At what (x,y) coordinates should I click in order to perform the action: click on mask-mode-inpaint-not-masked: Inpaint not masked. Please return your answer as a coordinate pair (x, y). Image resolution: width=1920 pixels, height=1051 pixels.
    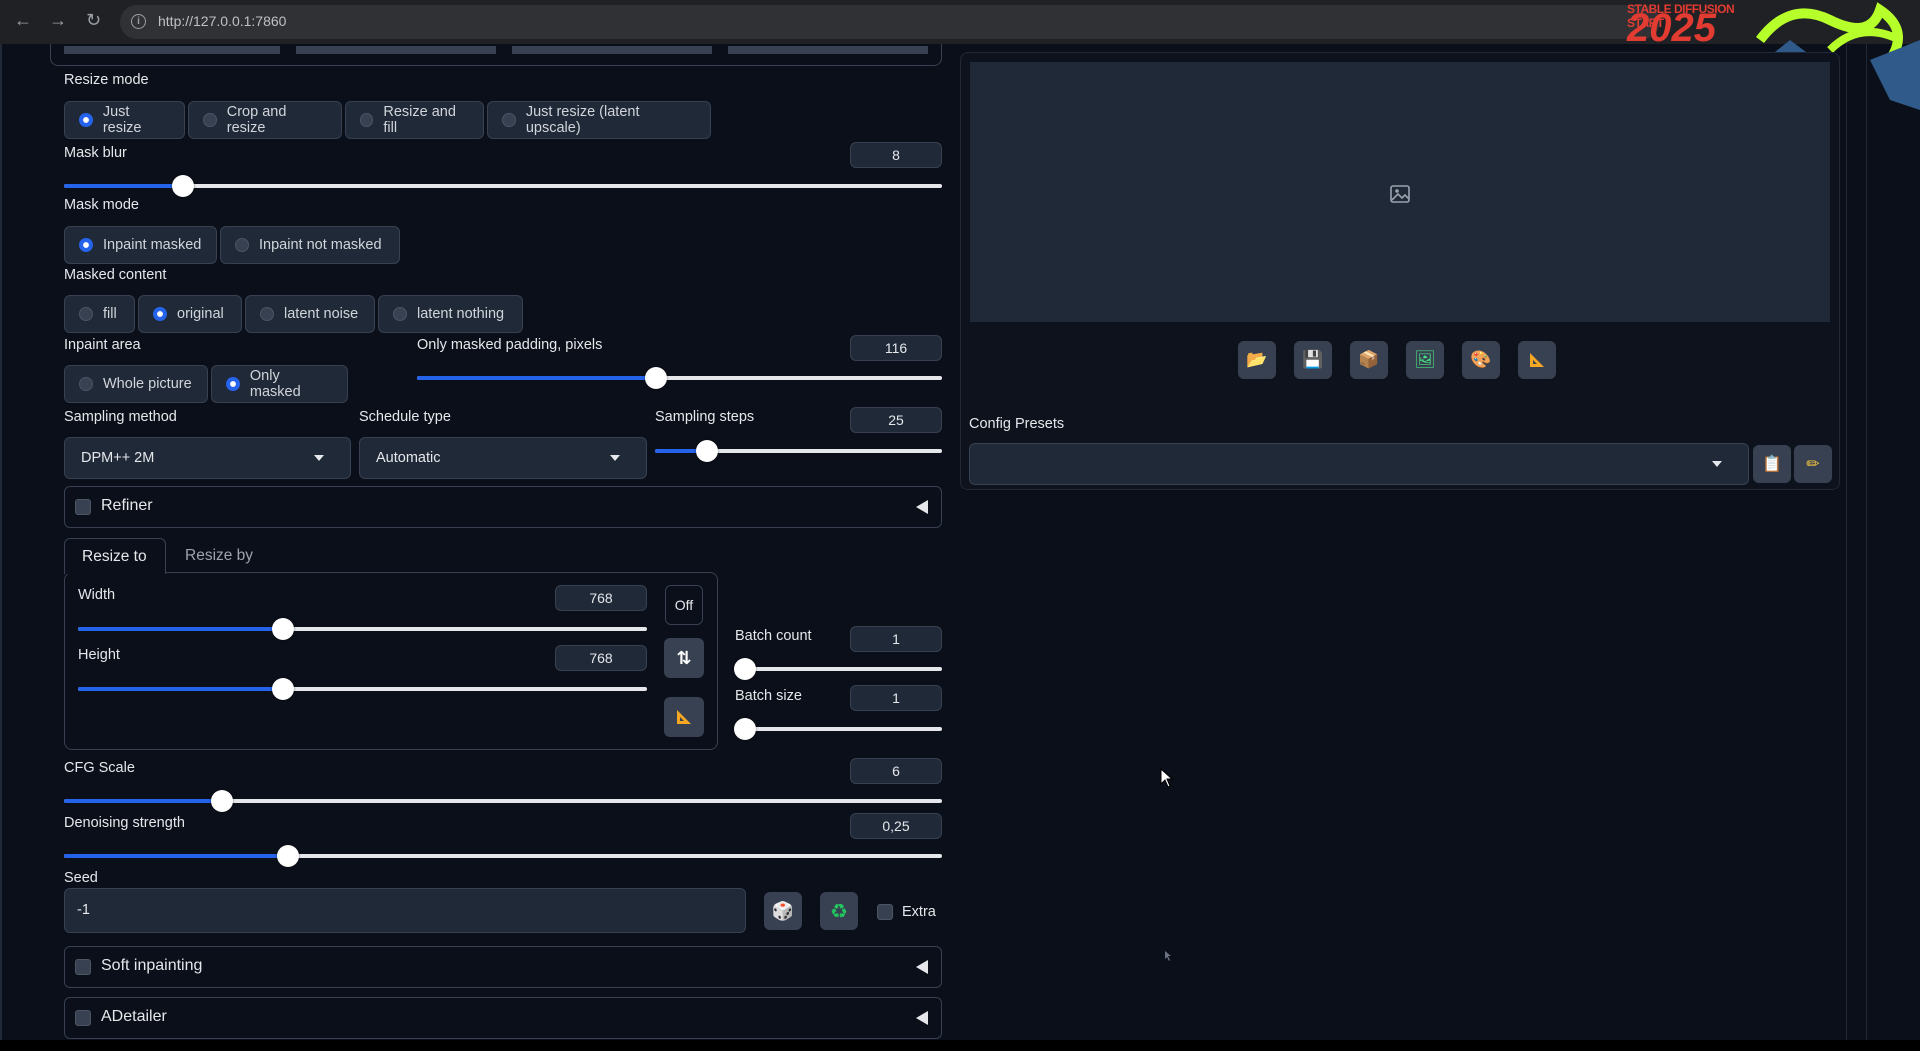
    Looking at the image, I should click on (310, 245).